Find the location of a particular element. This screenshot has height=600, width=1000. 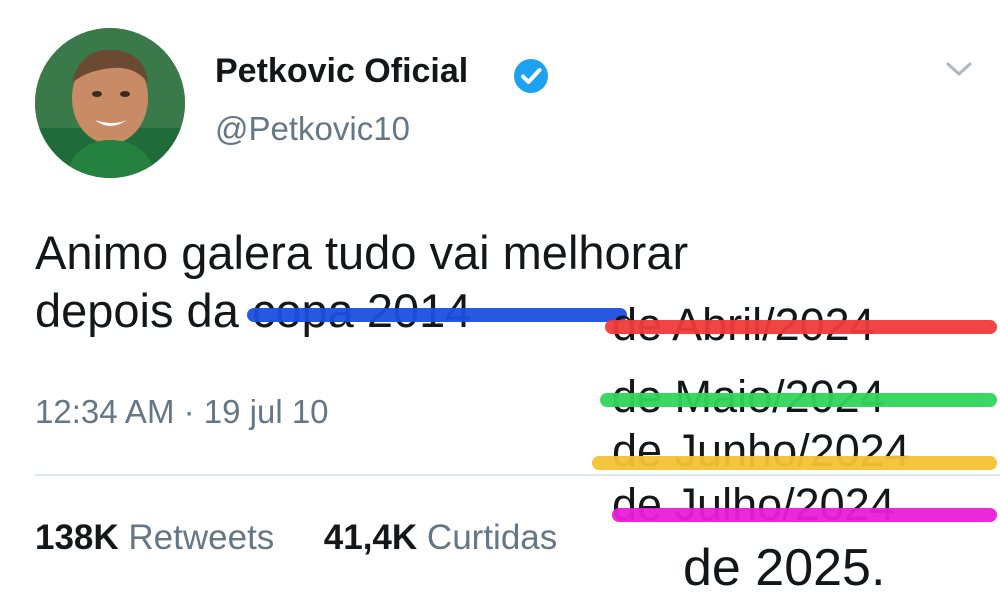

verified-badge-icon is located at coordinates (531, 76).